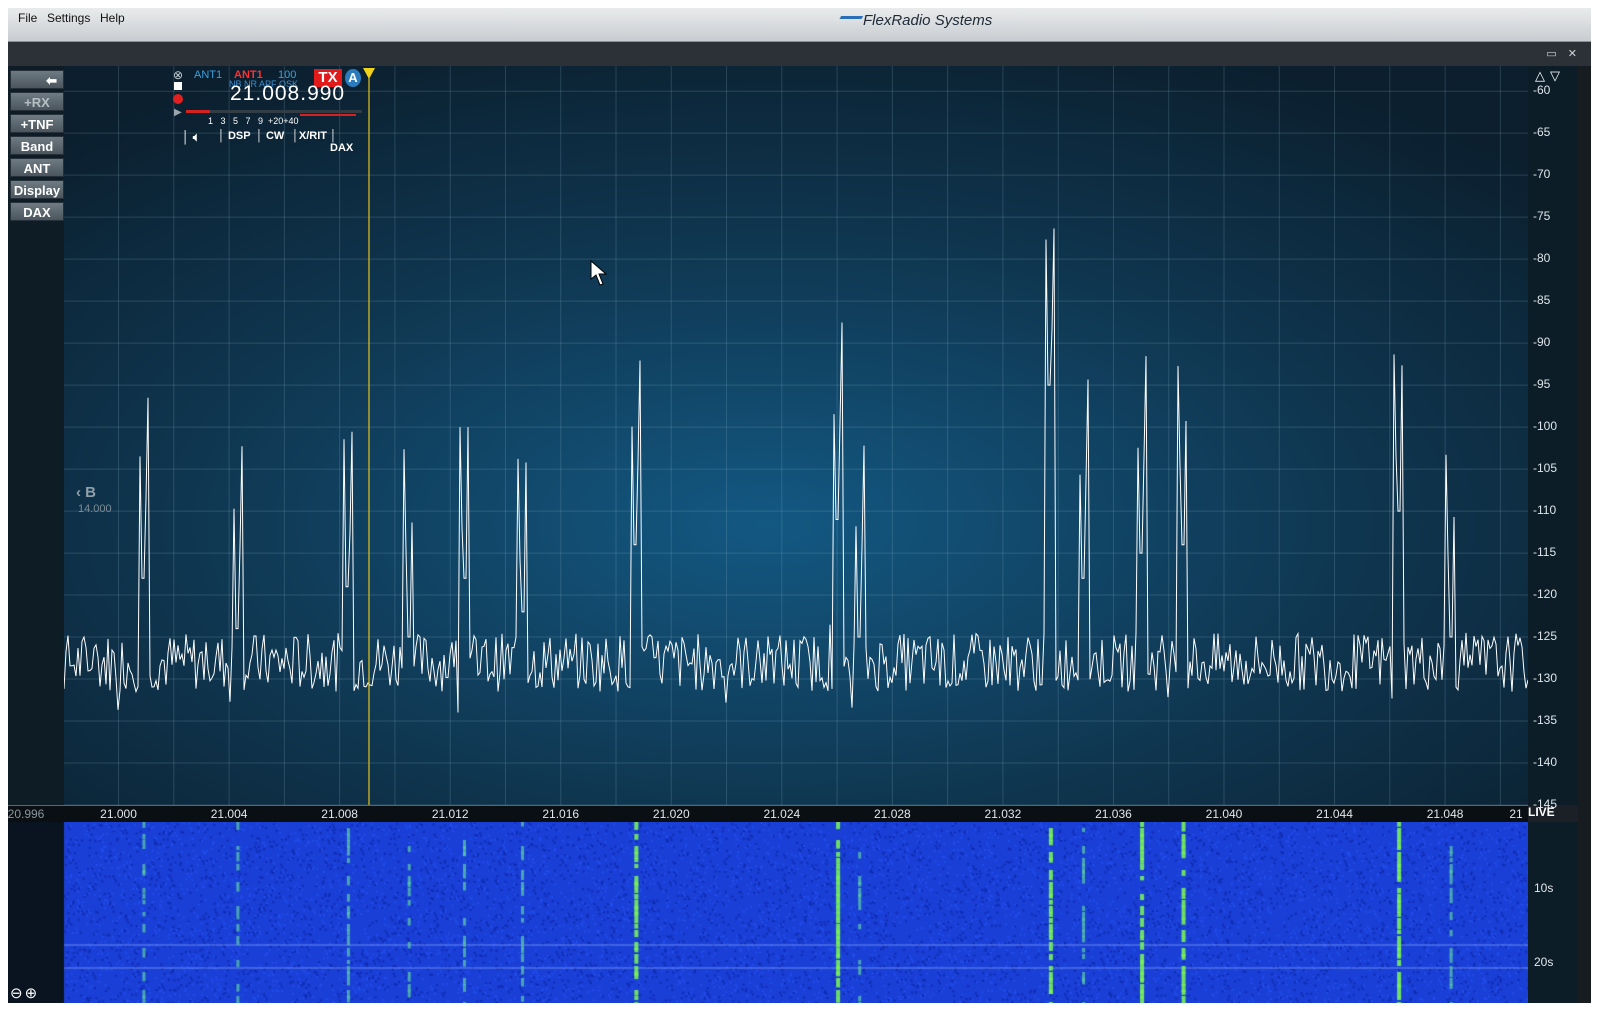 The image size is (1600, 1011). I want to click on frequency-label: 21.040, so click(1224, 814).